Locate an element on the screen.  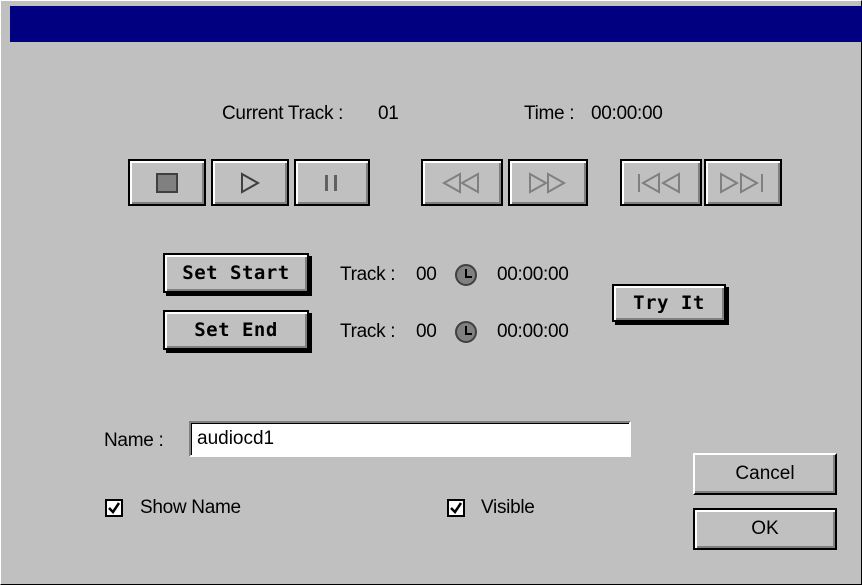
current-track-label: Current Track : is located at coordinates (283, 113).